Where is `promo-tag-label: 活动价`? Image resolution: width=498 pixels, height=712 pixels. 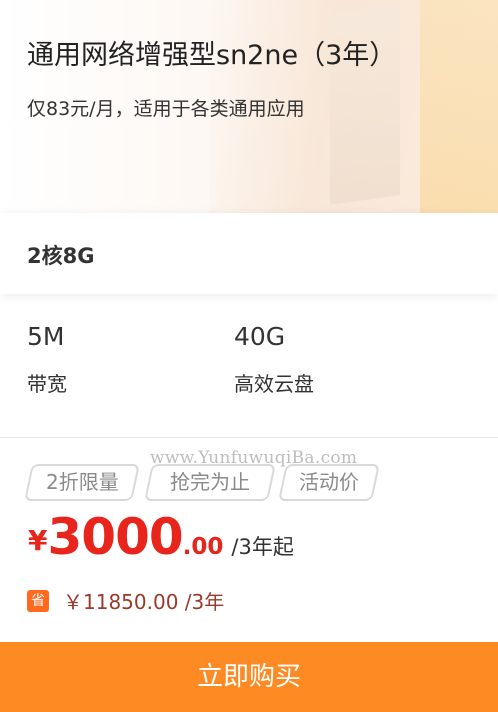
promo-tag-label: 活动价 is located at coordinates (329, 482).